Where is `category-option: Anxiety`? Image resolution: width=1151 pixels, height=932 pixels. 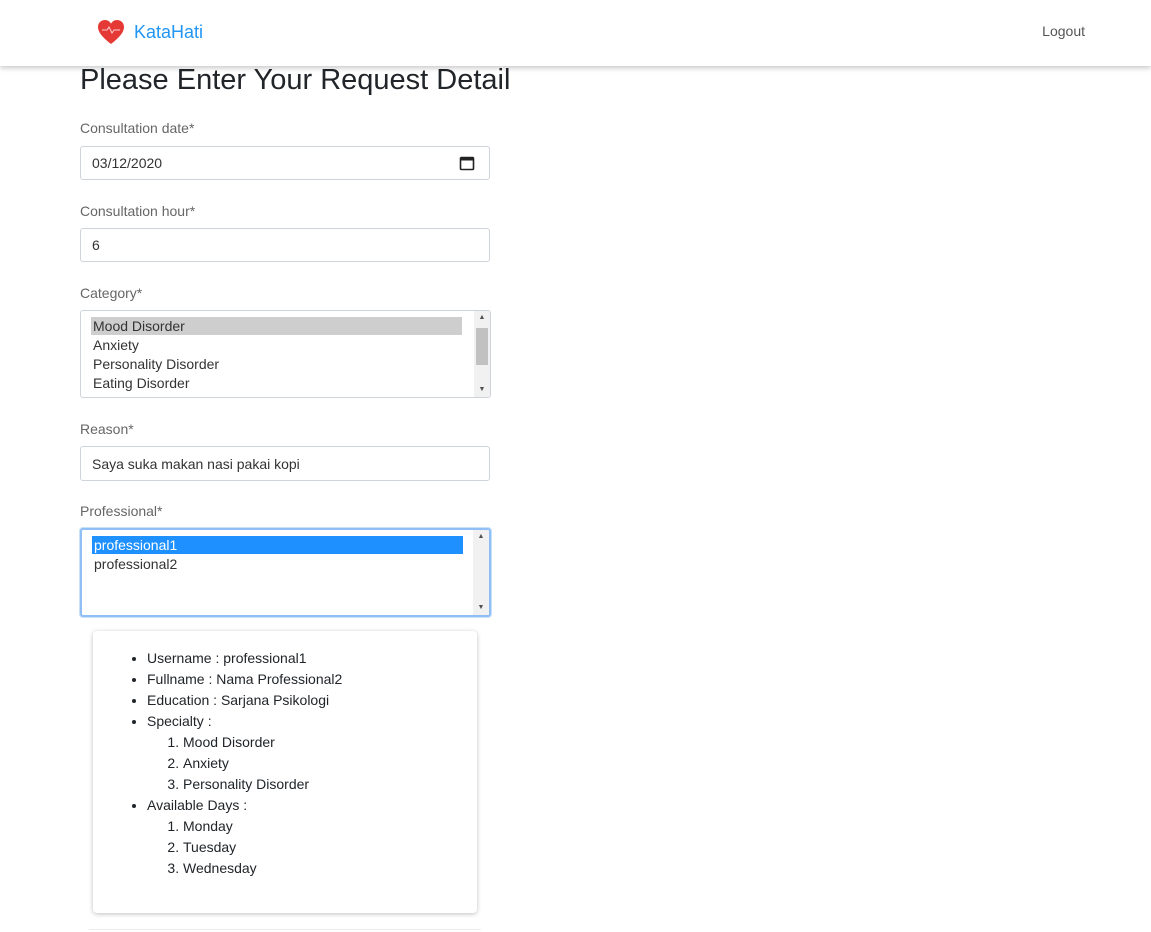
category-option: Anxiety is located at coordinates (276, 345).